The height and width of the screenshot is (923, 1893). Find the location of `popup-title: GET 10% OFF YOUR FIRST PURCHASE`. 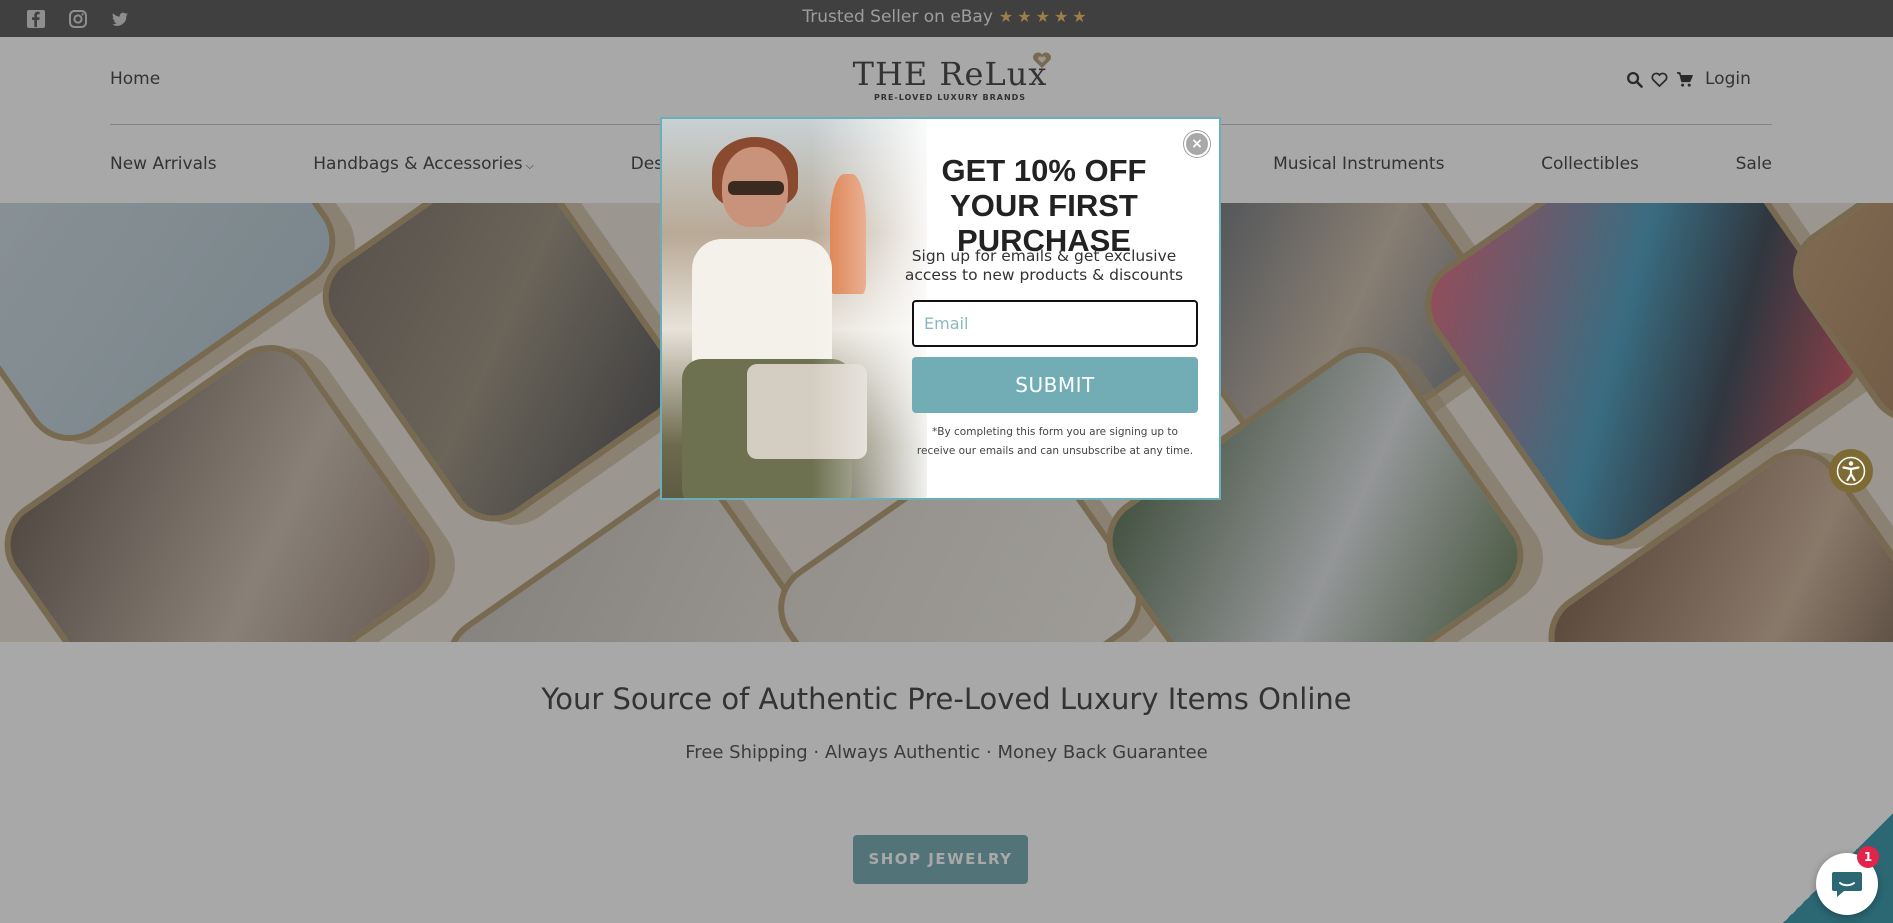

popup-title: GET 10% OFF YOUR FIRST PURCHASE is located at coordinates (1044, 205).